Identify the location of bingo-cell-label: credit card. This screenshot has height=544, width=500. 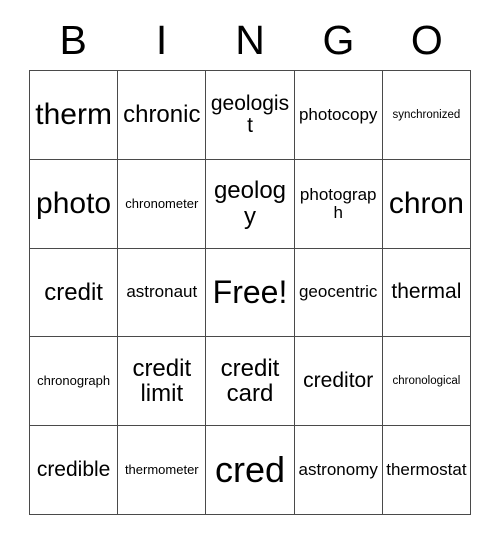
(250, 381).